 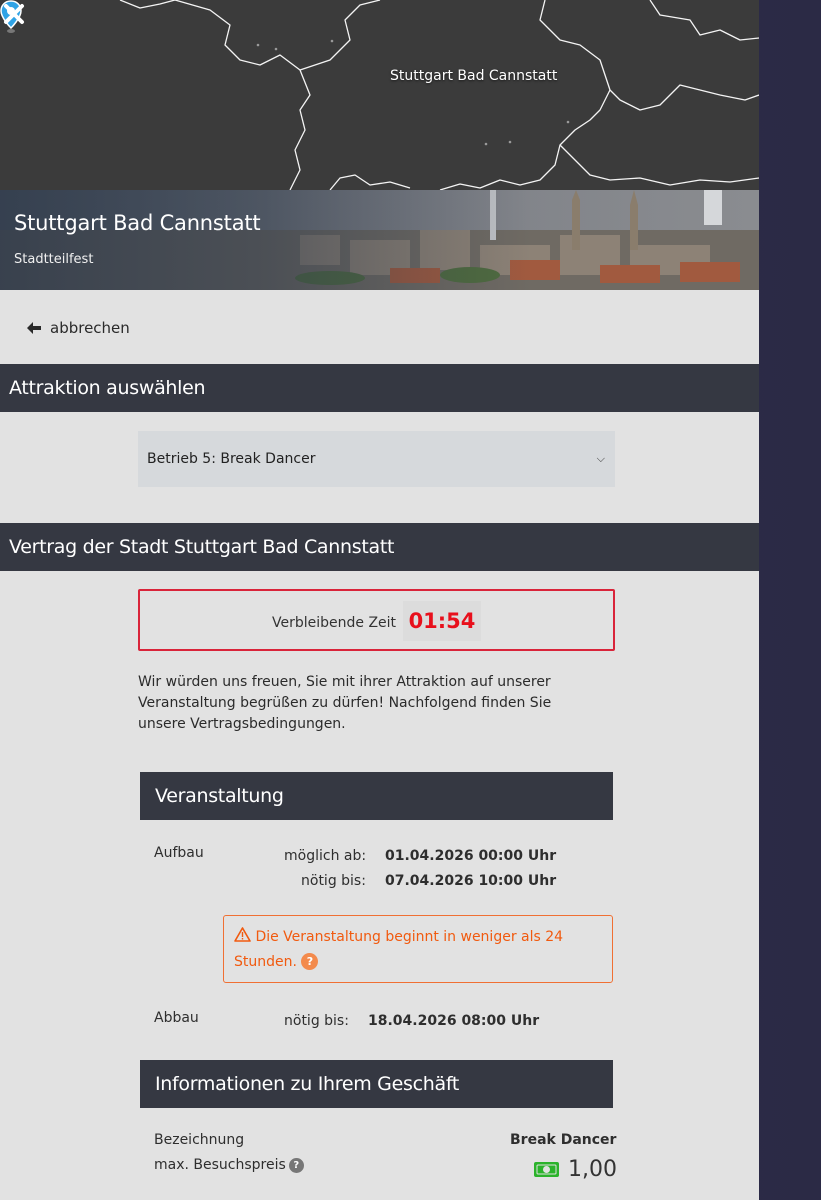 I want to click on setup-until-value: 07.04.2026 10:00 Uhr, so click(x=471, y=881).